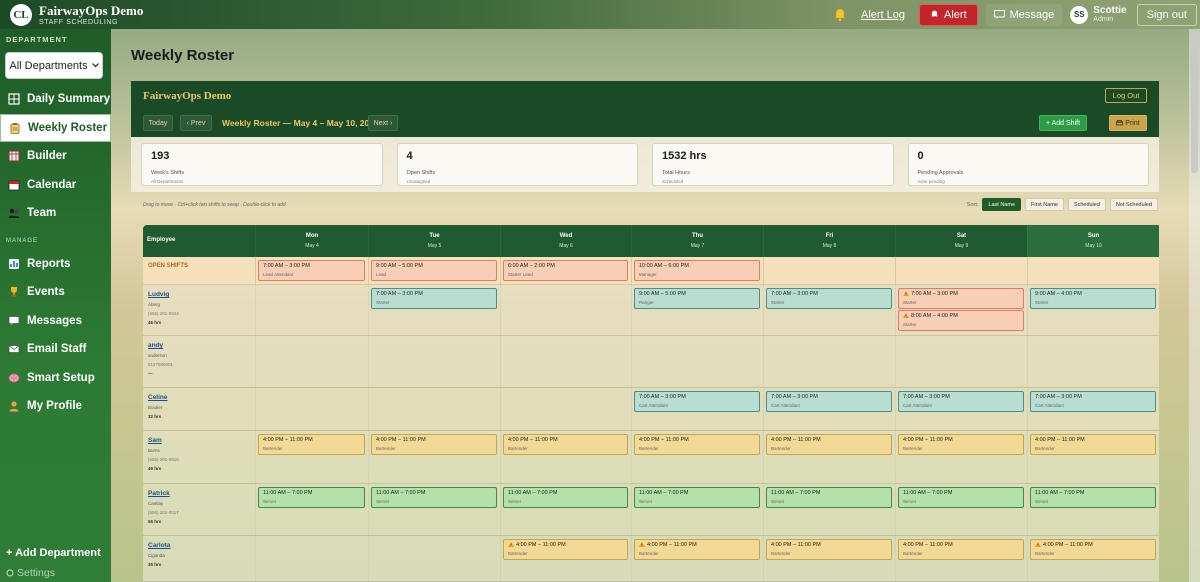 The width and height of the screenshot is (1200, 582). Describe the element at coordinates (158, 294) in the screenshot. I see `employee-name-link: Ludvig` at that location.